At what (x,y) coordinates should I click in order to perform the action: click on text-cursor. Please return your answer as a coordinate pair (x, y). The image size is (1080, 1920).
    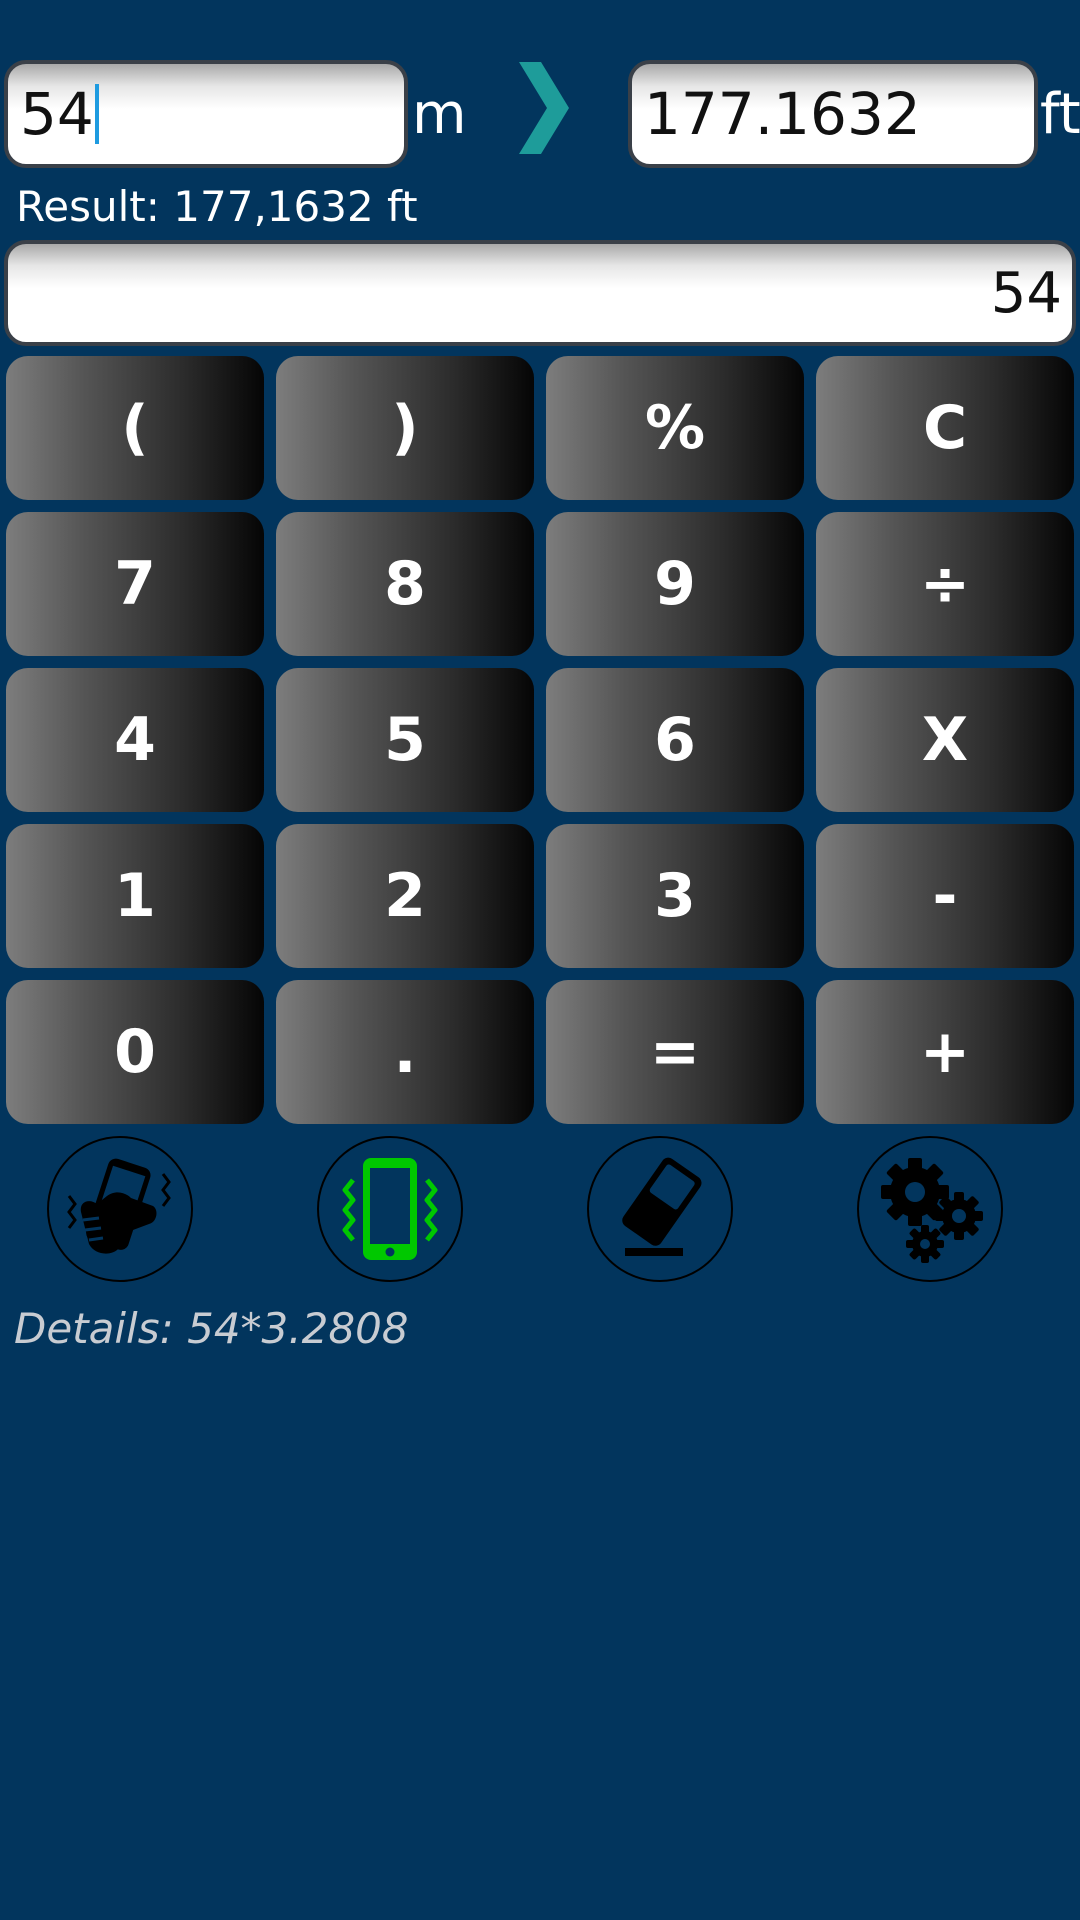
    Looking at the image, I should click on (96, 114).